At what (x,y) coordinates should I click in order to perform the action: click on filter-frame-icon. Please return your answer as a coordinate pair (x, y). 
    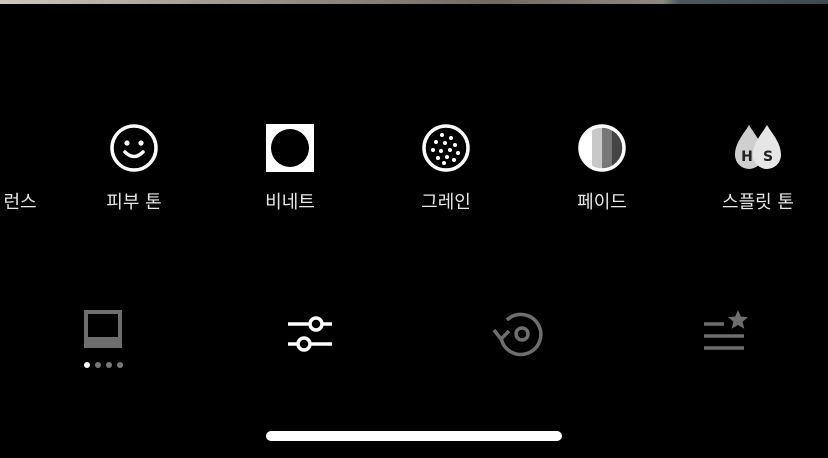
    Looking at the image, I should click on (103, 331).